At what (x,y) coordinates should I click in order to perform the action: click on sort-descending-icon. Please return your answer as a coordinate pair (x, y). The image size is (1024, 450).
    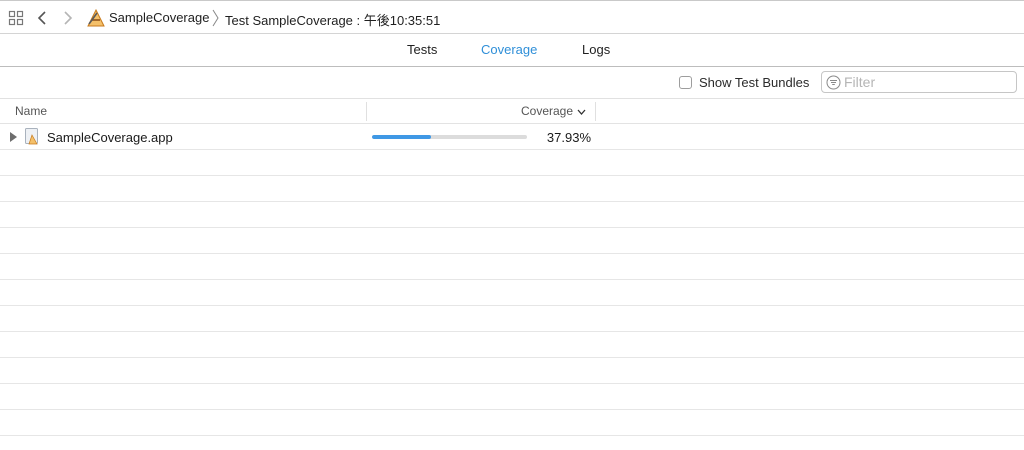
    Looking at the image, I should click on (581, 112).